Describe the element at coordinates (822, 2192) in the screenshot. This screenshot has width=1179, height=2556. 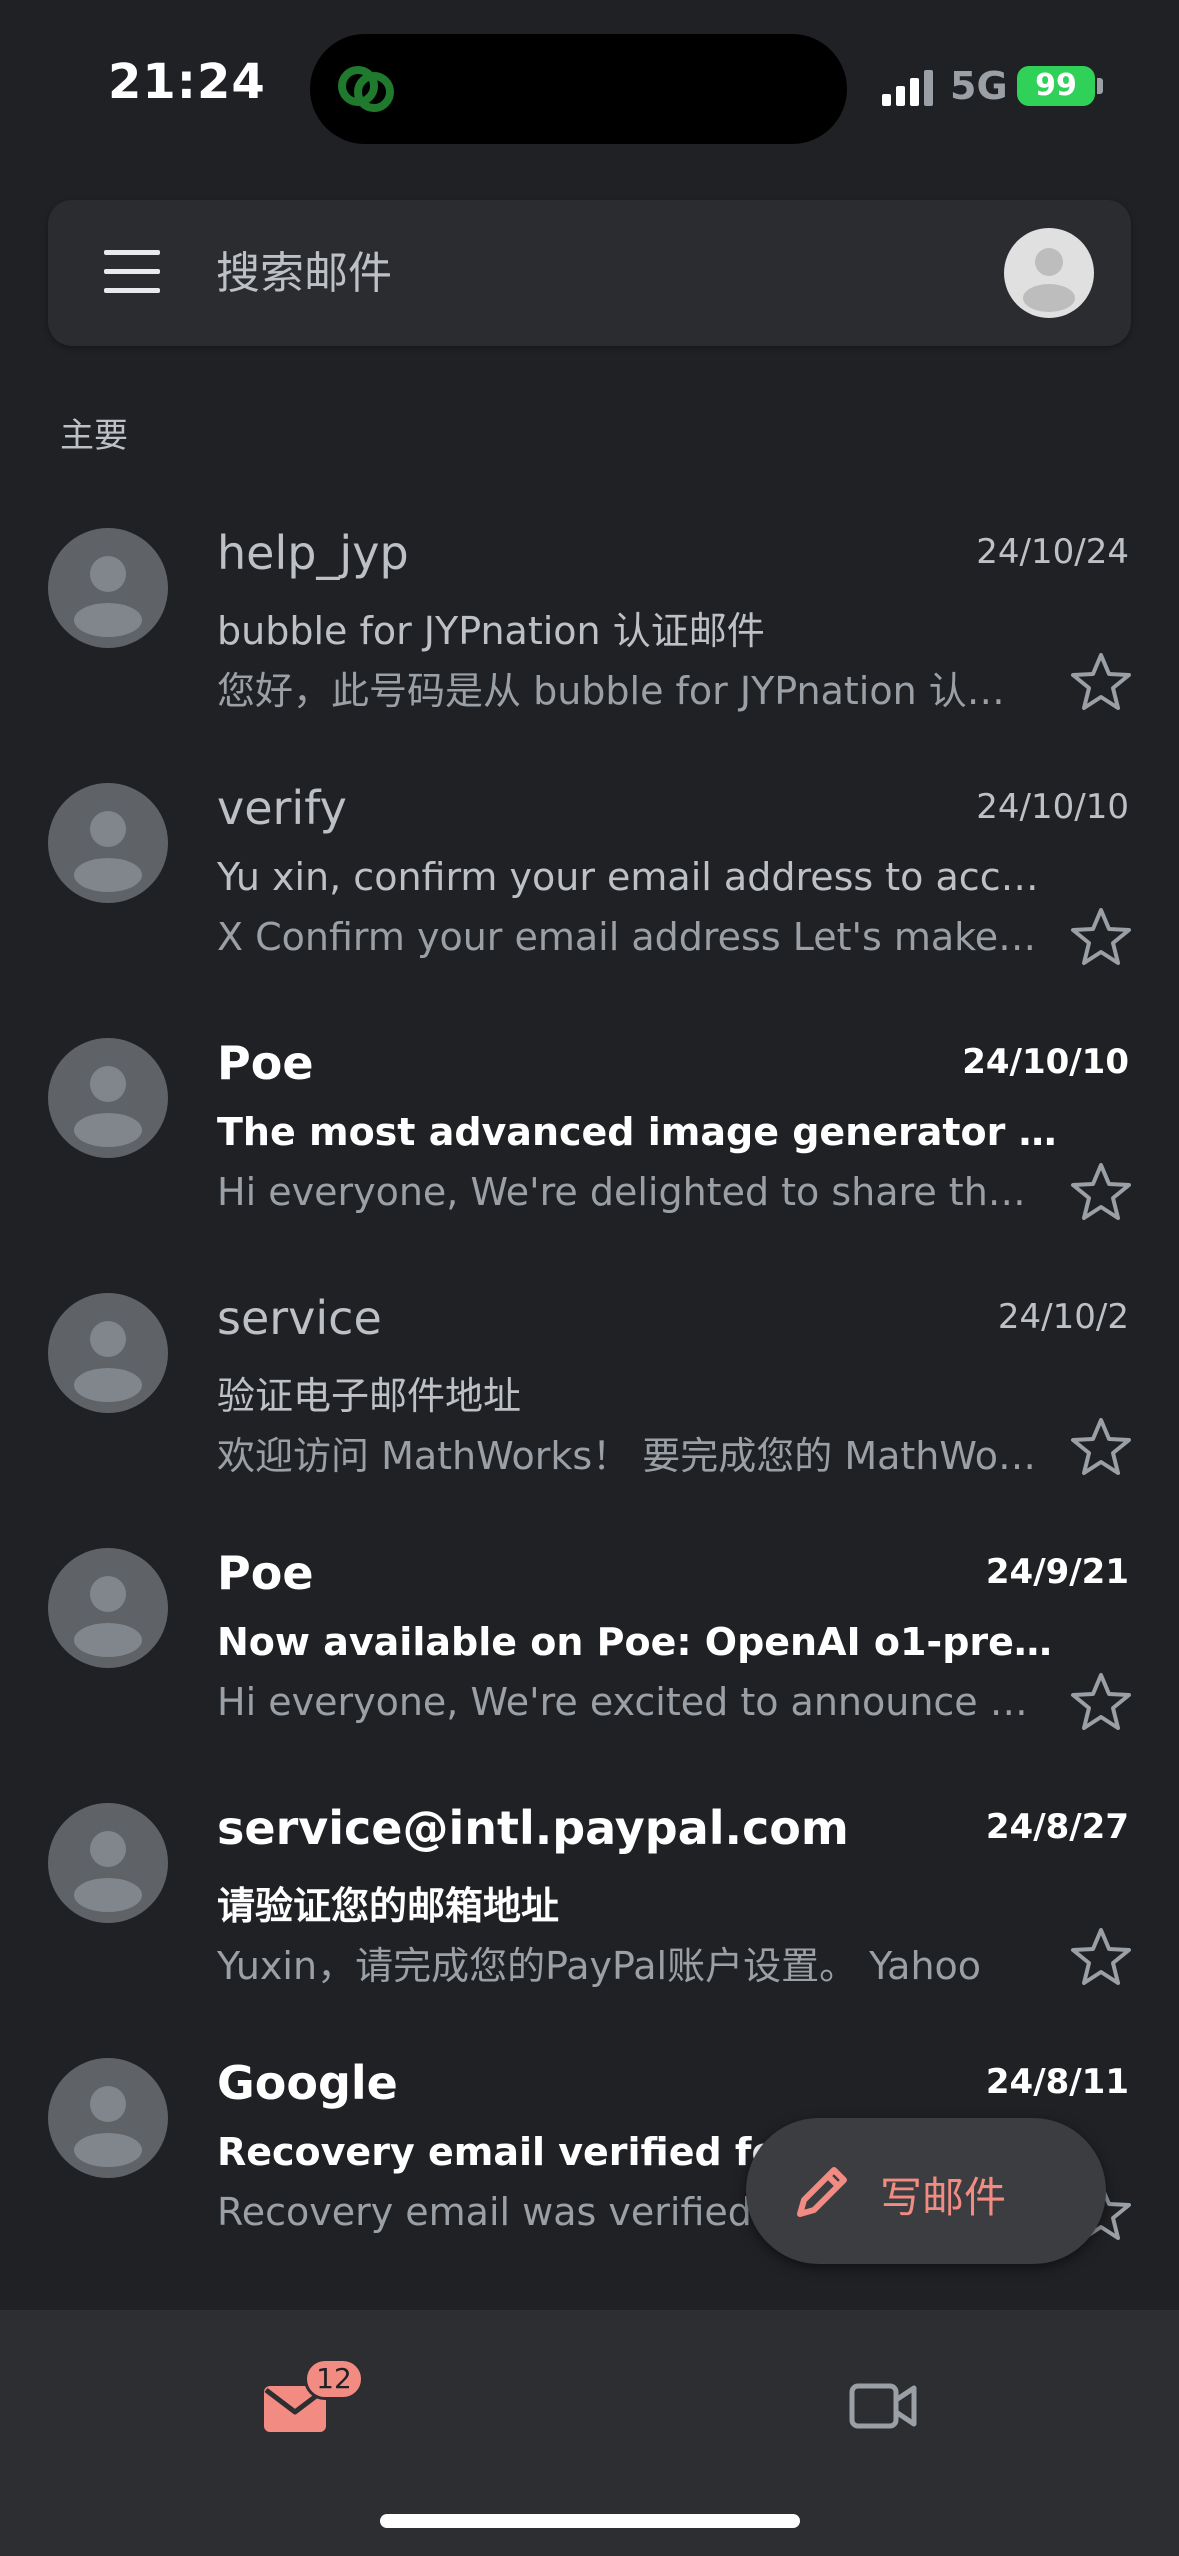
I see `pencil-icon` at that location.